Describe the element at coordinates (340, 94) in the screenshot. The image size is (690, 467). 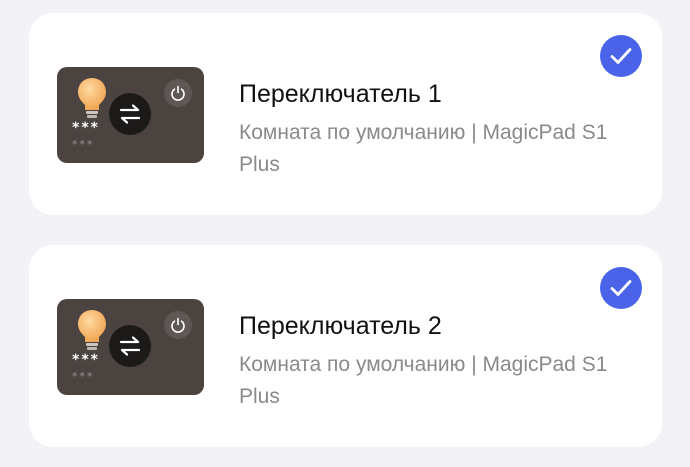
I see `device-name: Переключатель 1` at that location.